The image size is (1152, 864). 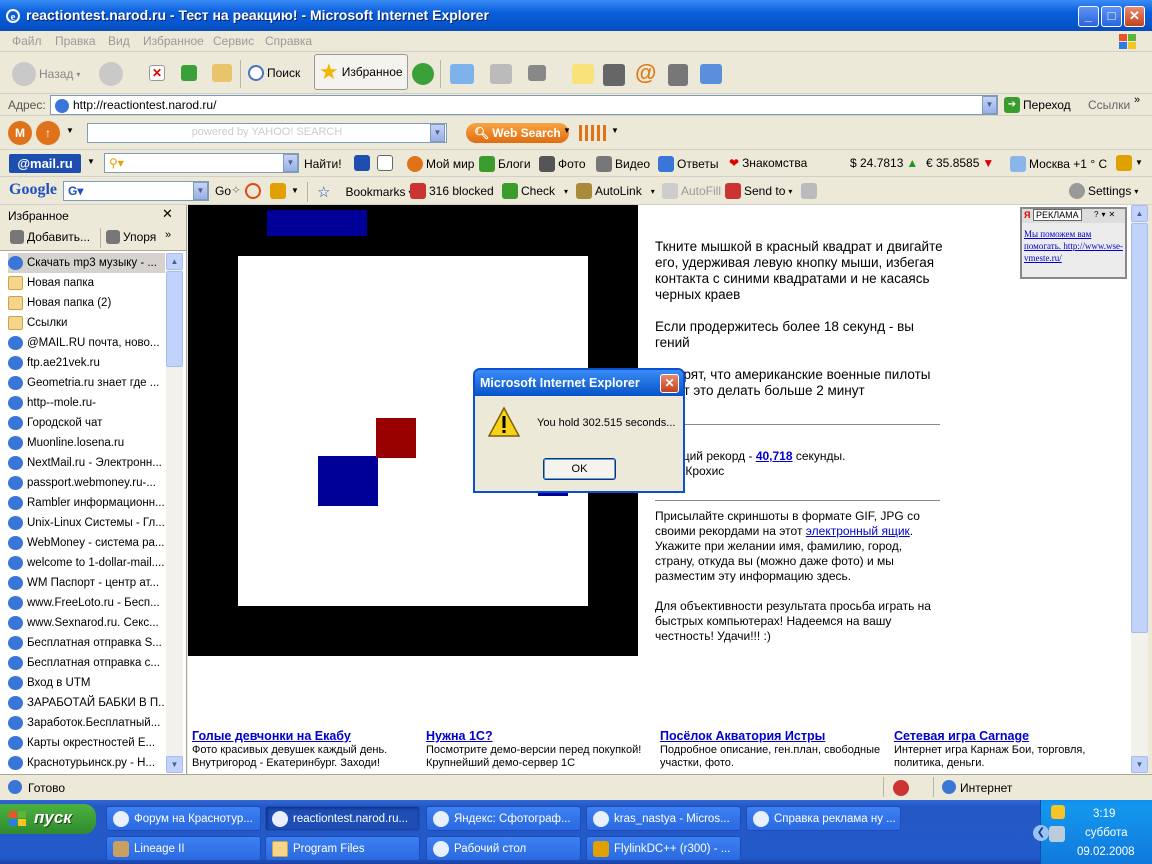 What do you see at coordinates (46, 74) in the screenshot?
I see `back-button: Назад ▾` at bounding box center [46, 74].